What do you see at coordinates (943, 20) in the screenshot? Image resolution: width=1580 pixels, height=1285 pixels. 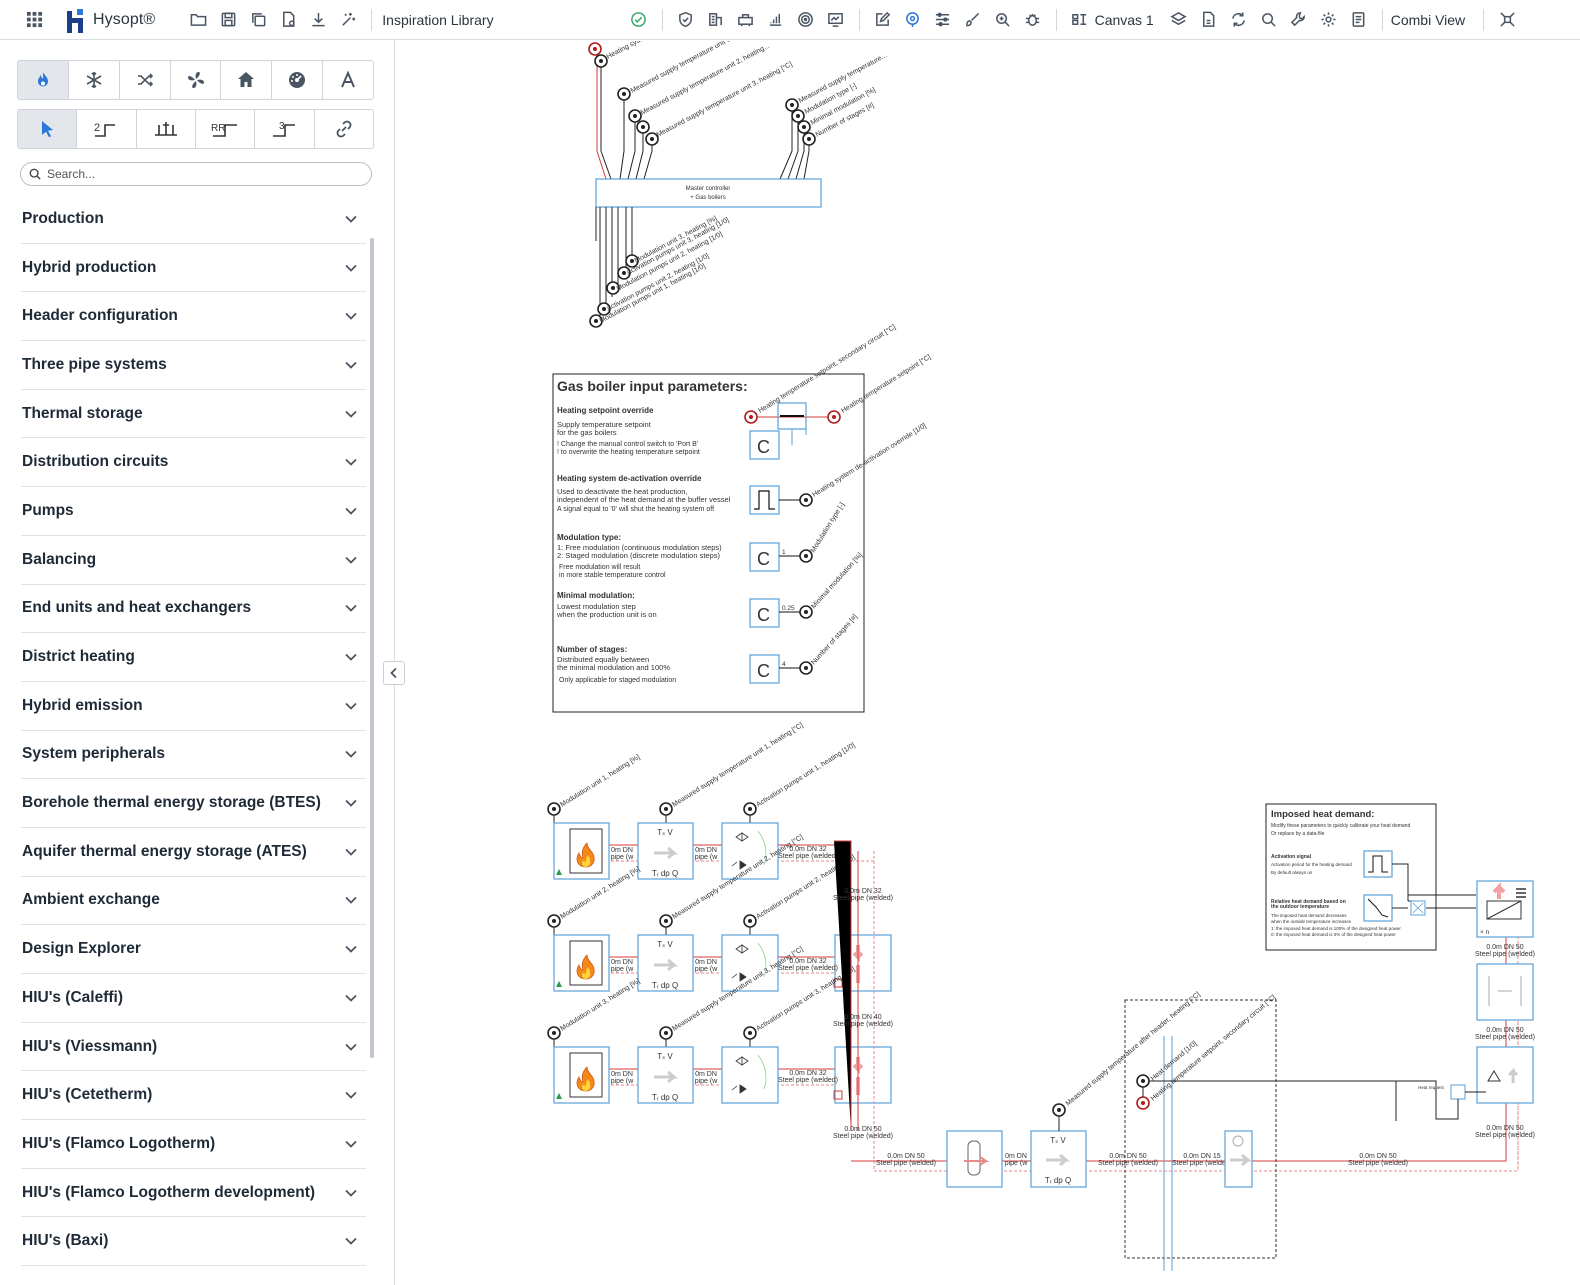 I see `sliders-icon` at bounding box center [943, 20].